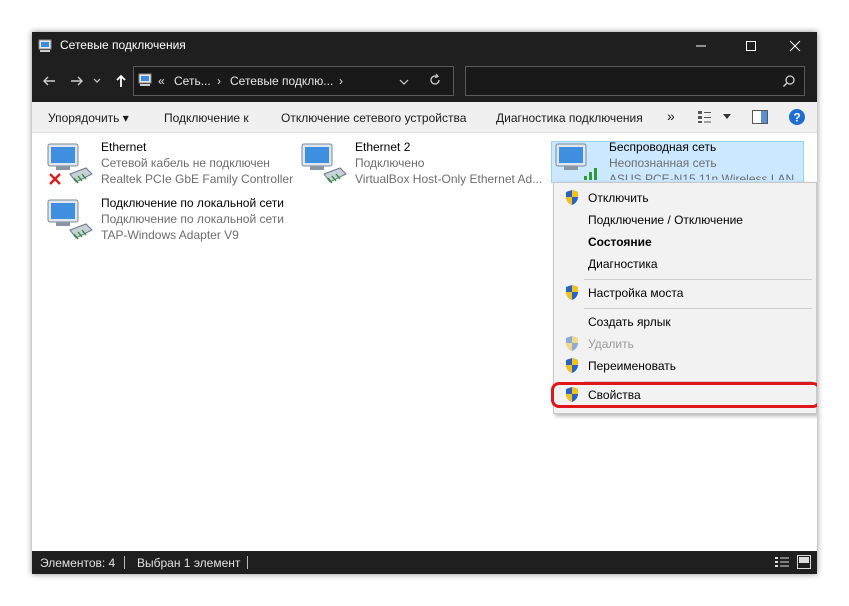  I want to click on menu-item-label: Создать ярлык, so click(629, 322).